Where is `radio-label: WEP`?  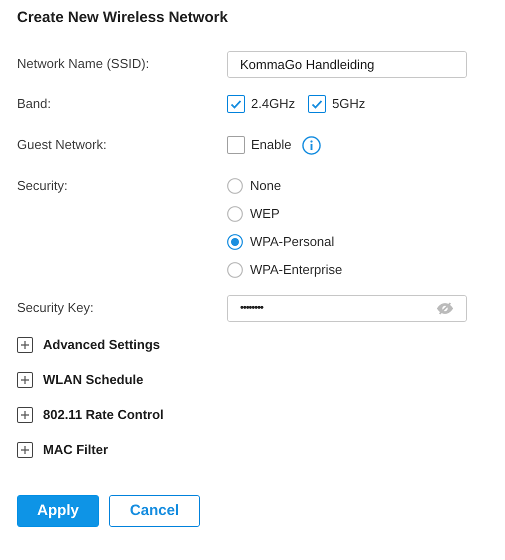
radio-label: WEP is located at coordinates (265, 214).